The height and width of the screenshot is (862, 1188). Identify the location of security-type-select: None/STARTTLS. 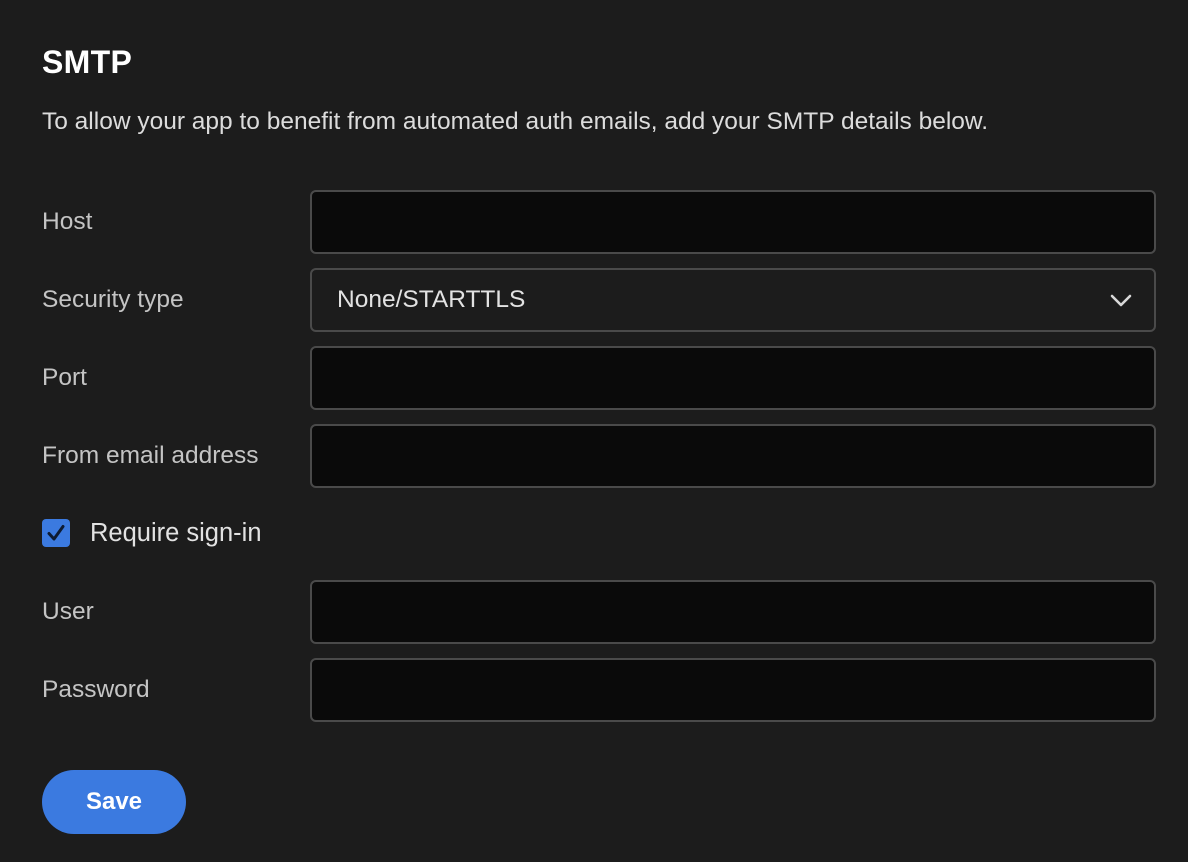
(733, 300).